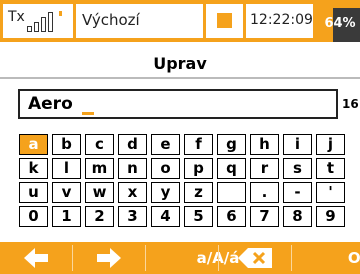 This screenshot has height=274, width=360. What do you see at coordinates (132, 216) in the screenshot?
I see `key-3: 3` at bounding box center [132, 216].